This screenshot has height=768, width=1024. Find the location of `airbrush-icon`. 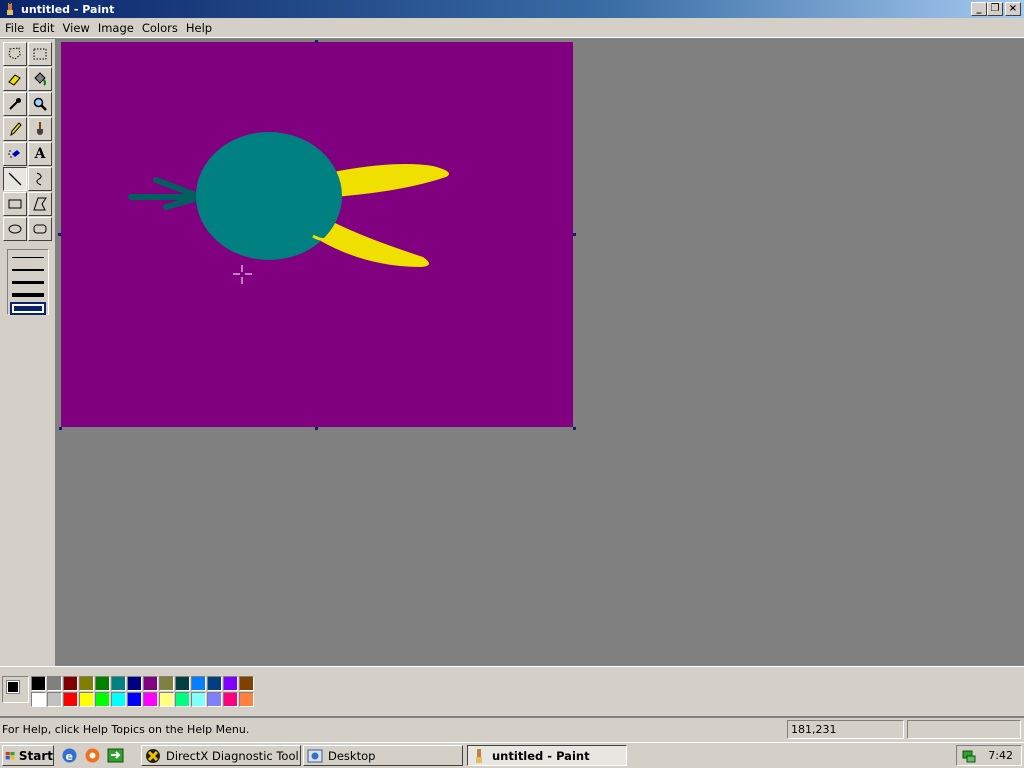

airbrush-icon is located at coordinates (14, 154).